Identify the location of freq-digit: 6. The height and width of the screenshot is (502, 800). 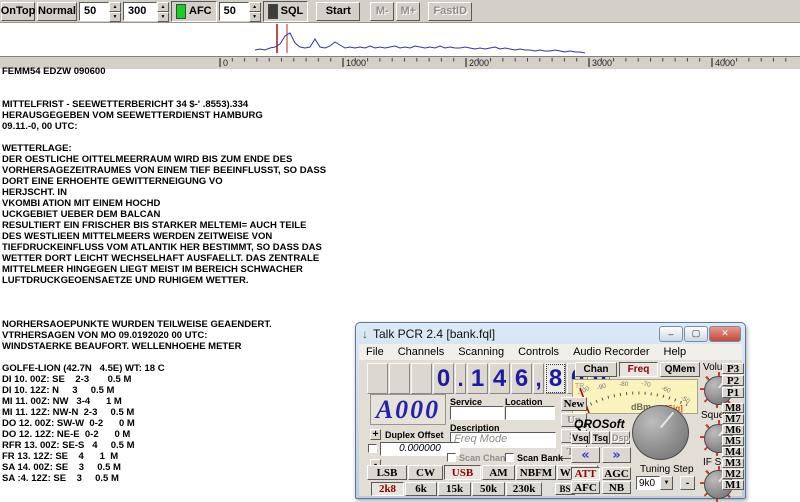
(521, 378).